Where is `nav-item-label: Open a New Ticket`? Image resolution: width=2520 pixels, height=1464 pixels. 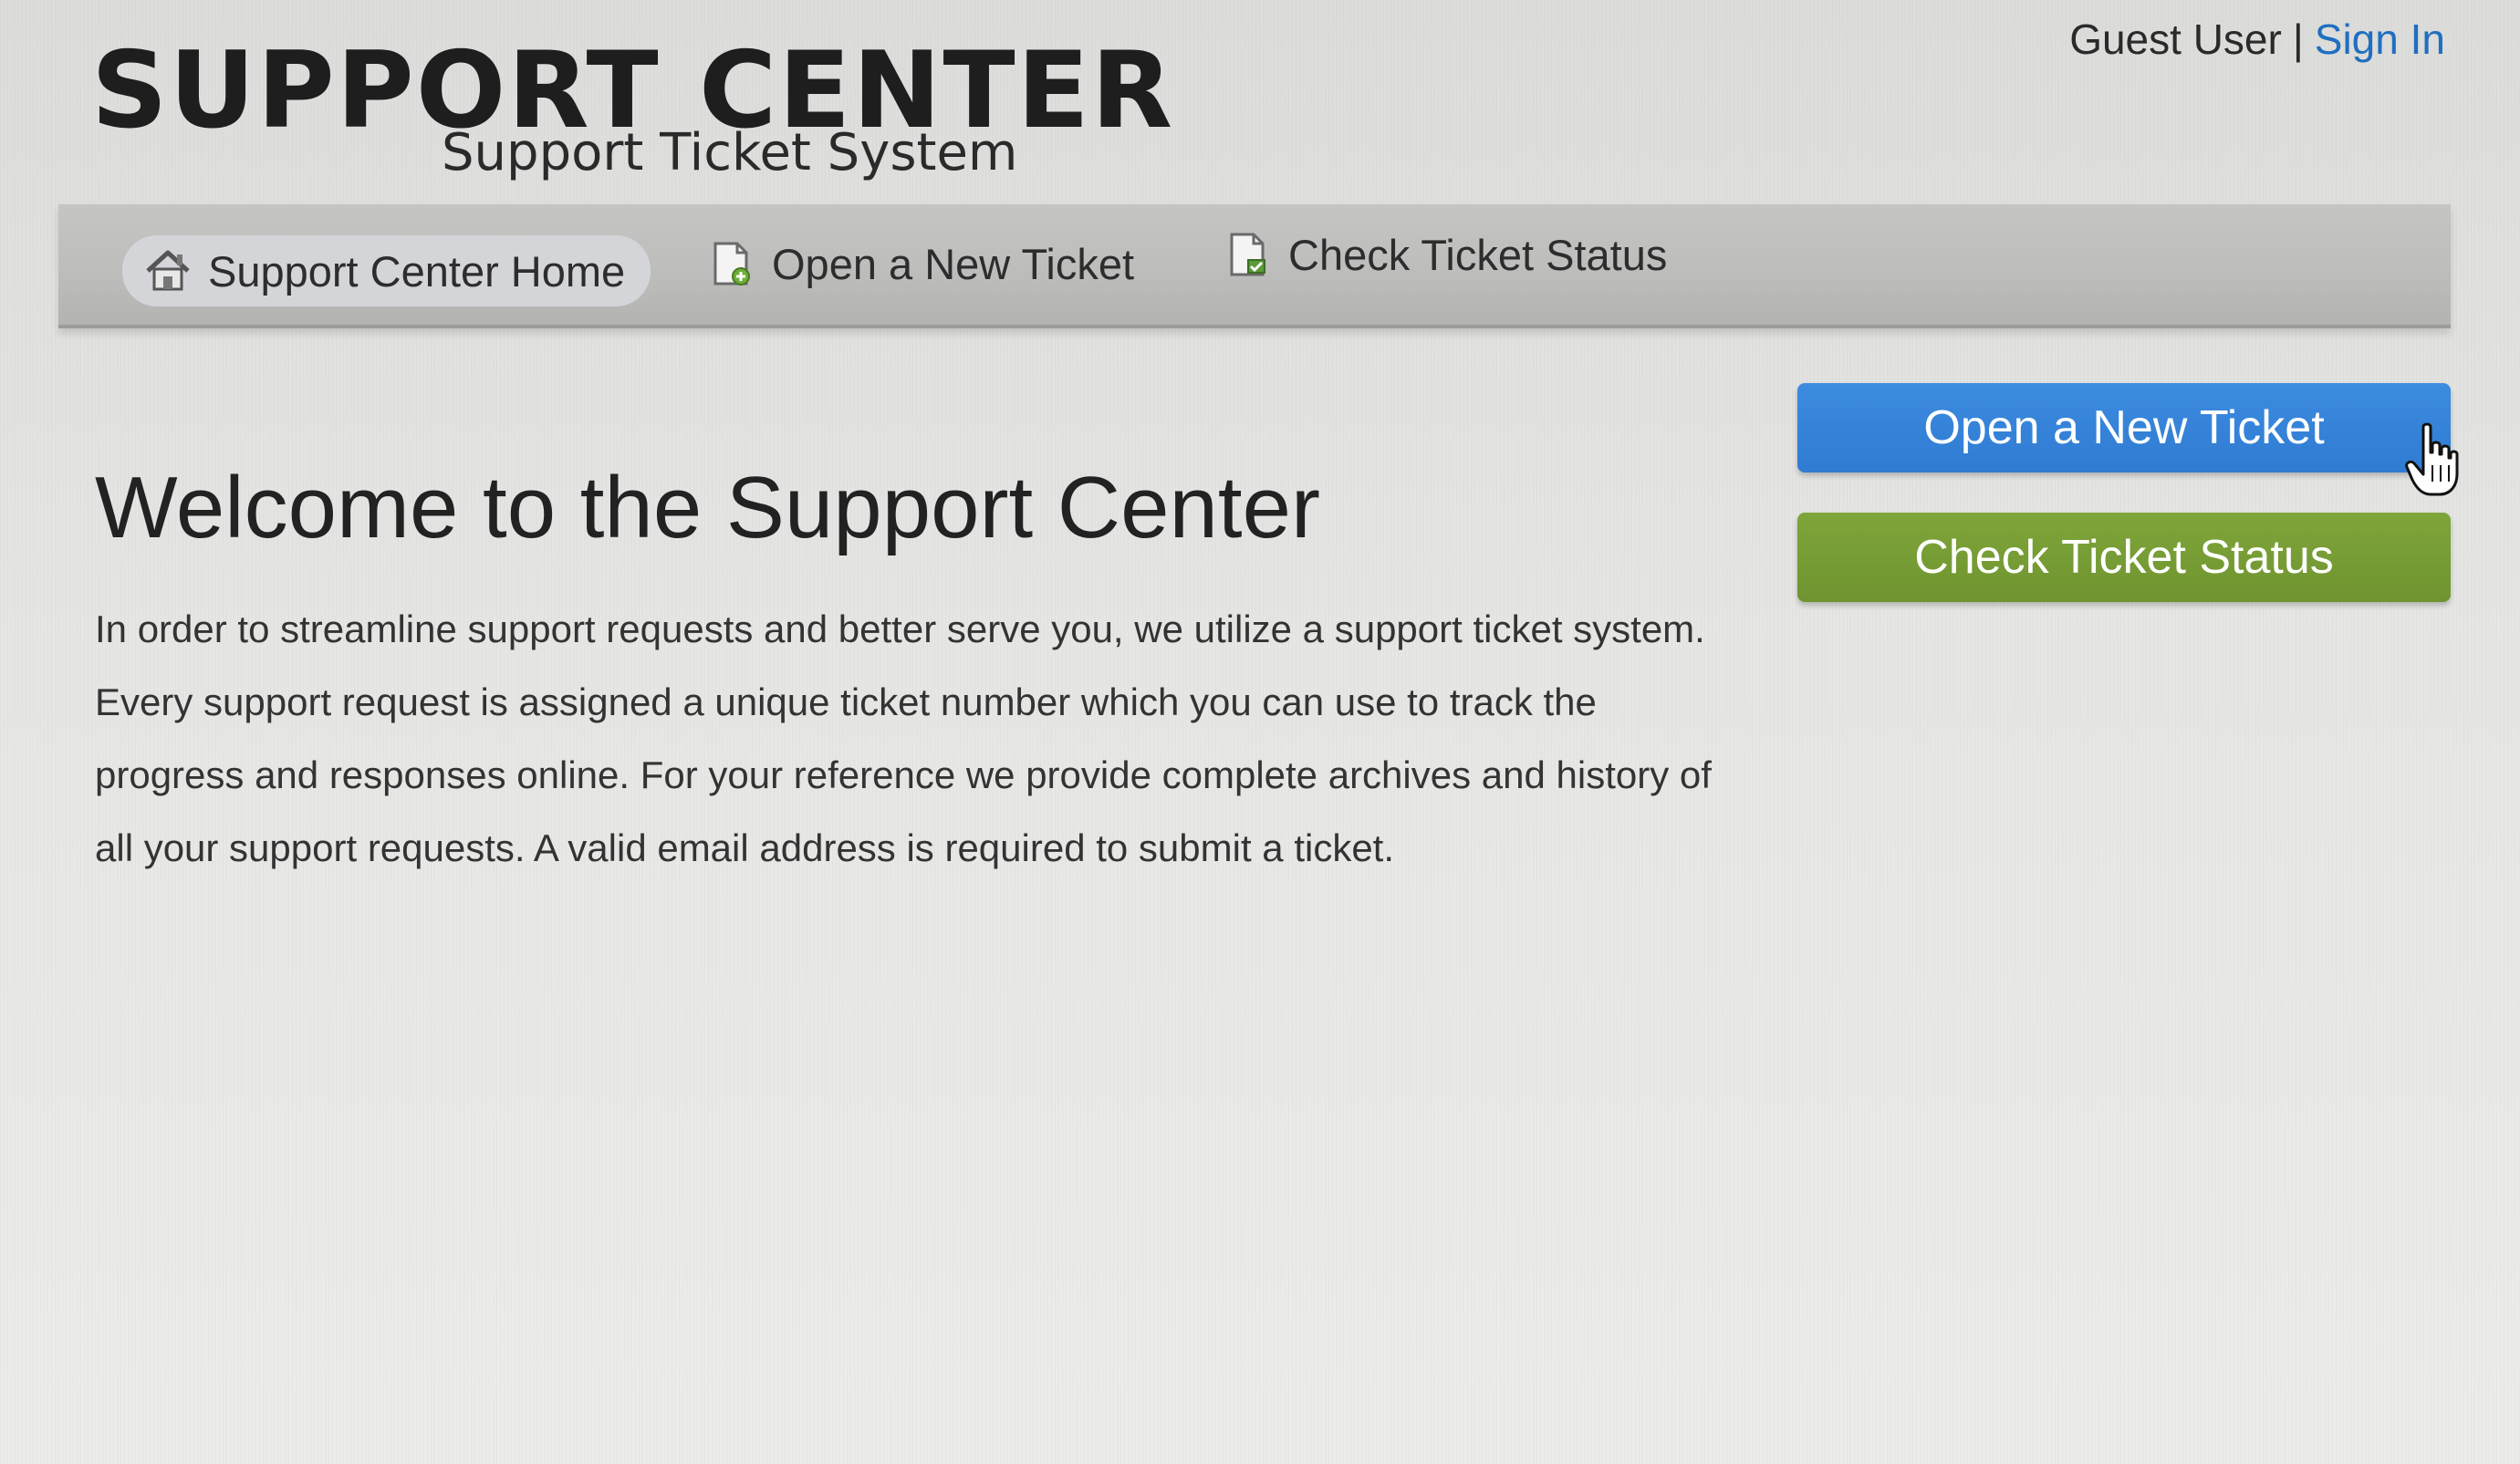 nav-item-label: Open a New Ticket is located at coordinates (954, 263).